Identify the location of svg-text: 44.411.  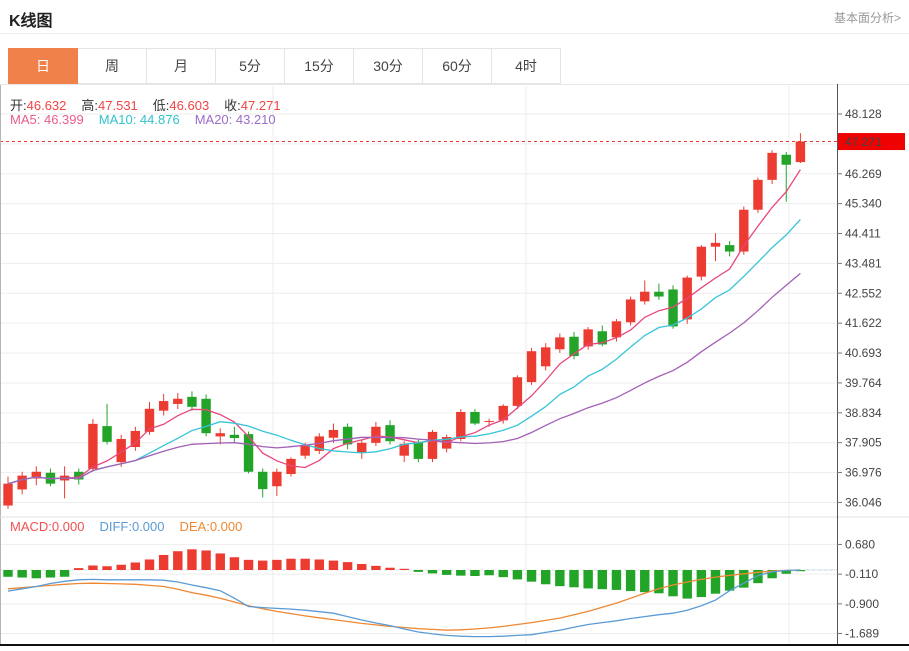
(863, 234).